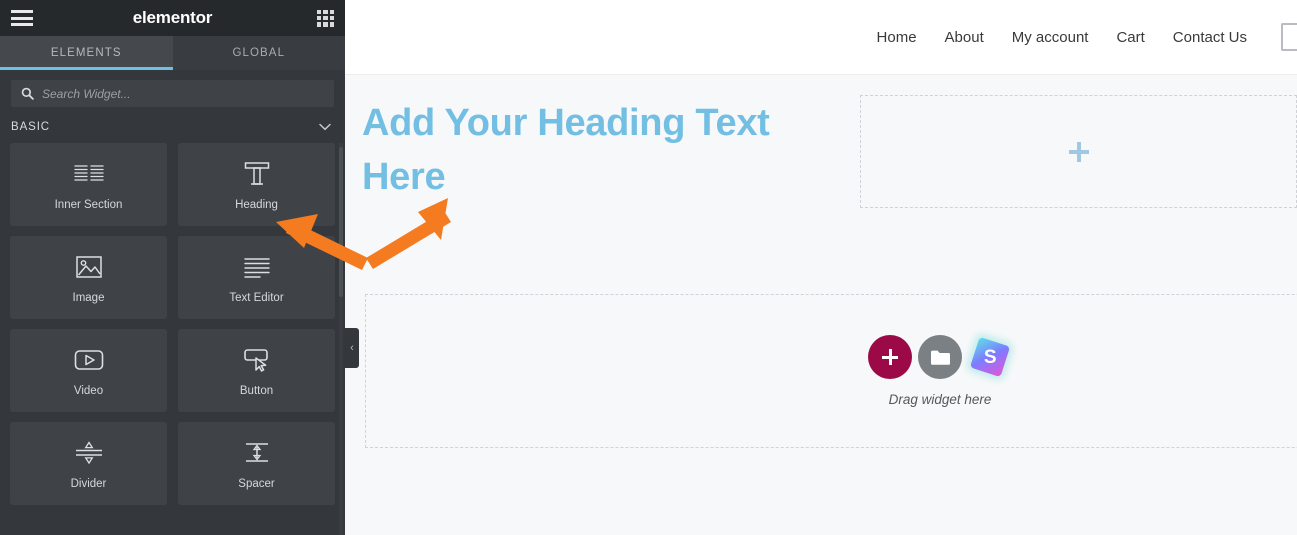 The width and height of the screenshot is (1297, 535). I want to click on envato-elements-button: S, so click(990, 357).